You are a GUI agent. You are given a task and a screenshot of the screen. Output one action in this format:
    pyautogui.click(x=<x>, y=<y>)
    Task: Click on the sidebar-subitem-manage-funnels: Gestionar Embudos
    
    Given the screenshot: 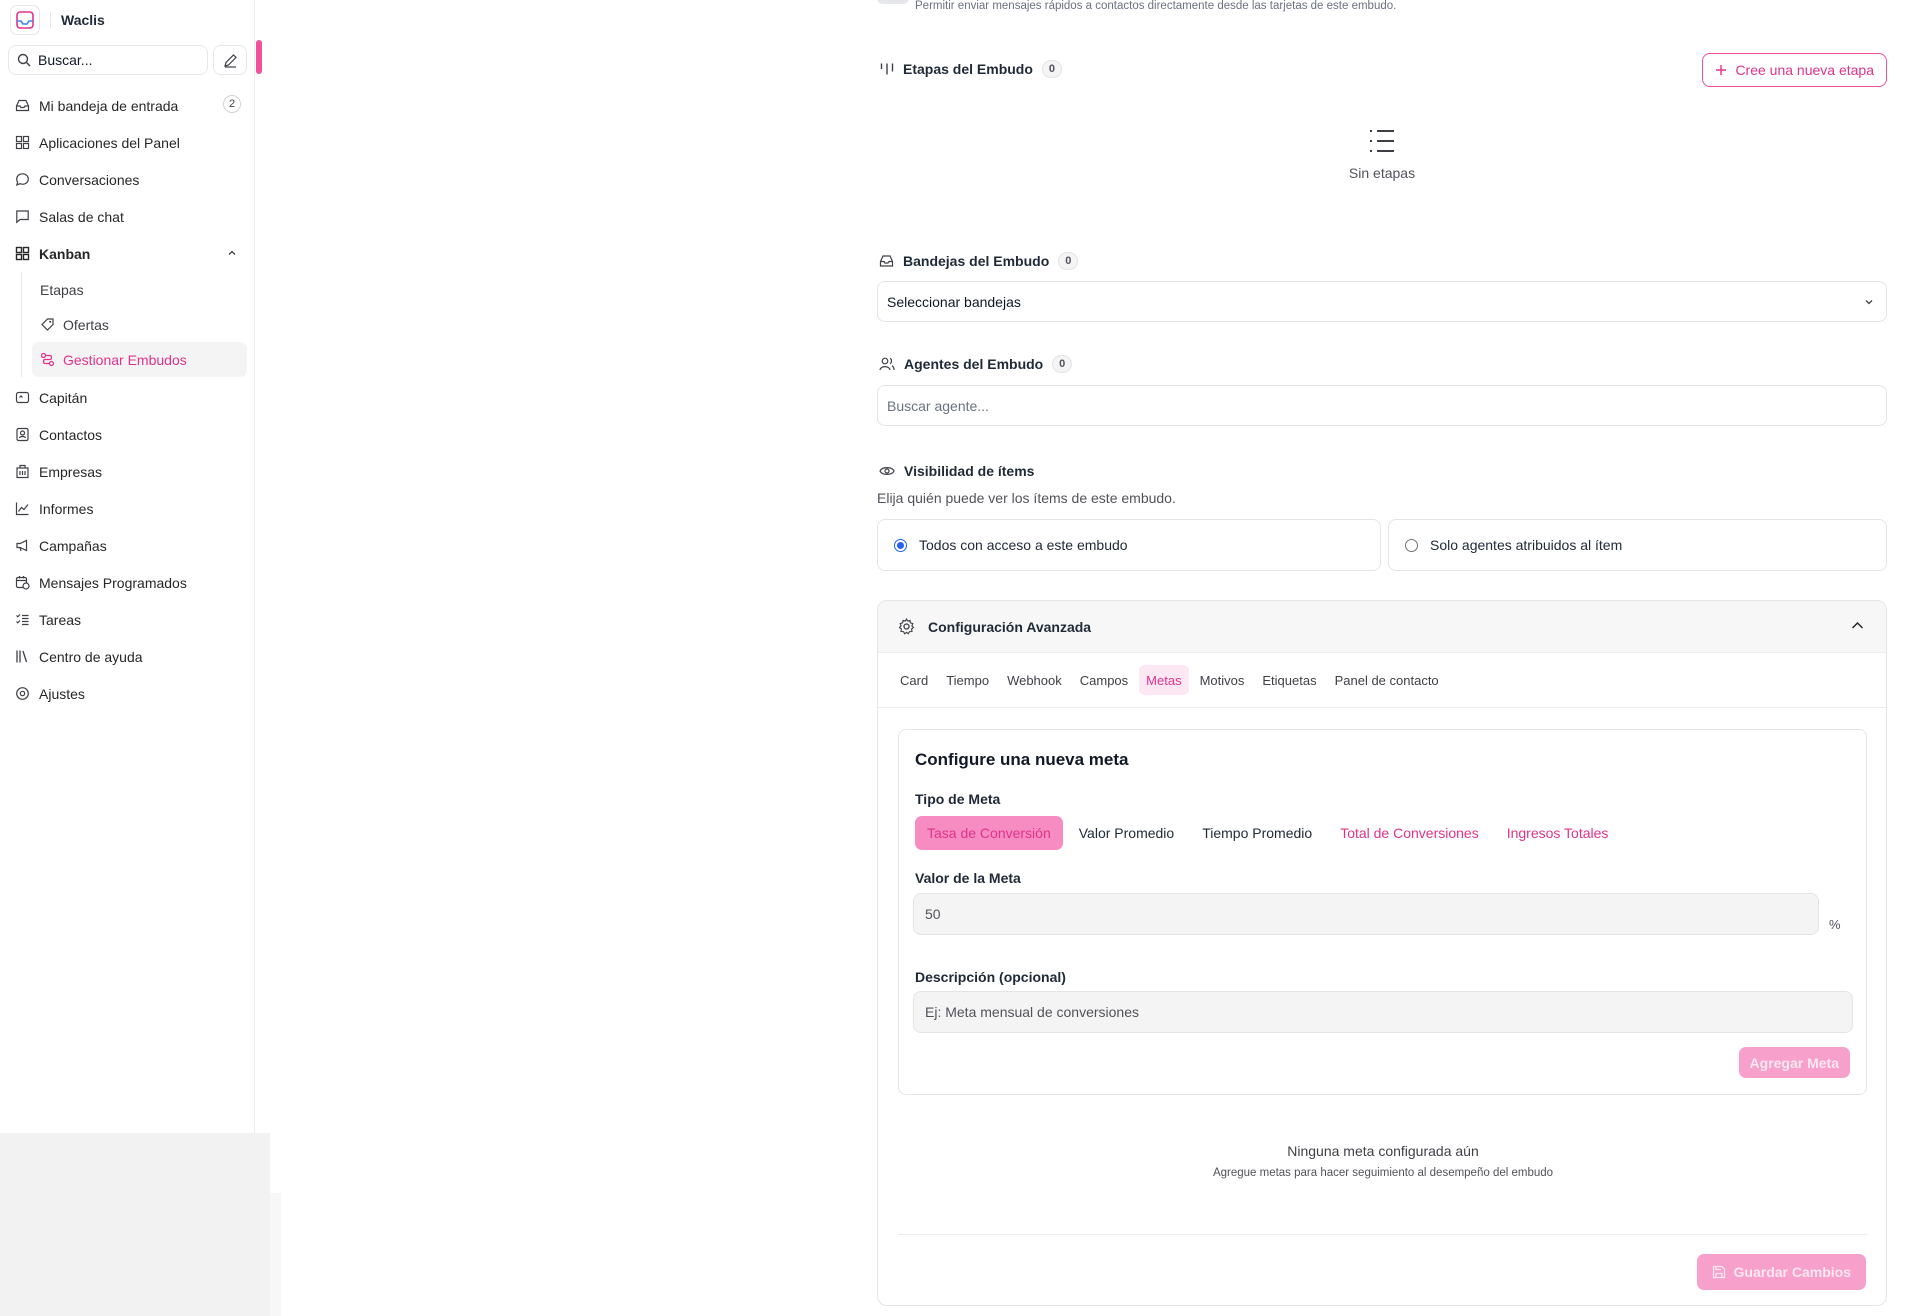 What is the action you would take?
    pyautogui.click(x=139, y=359)
    